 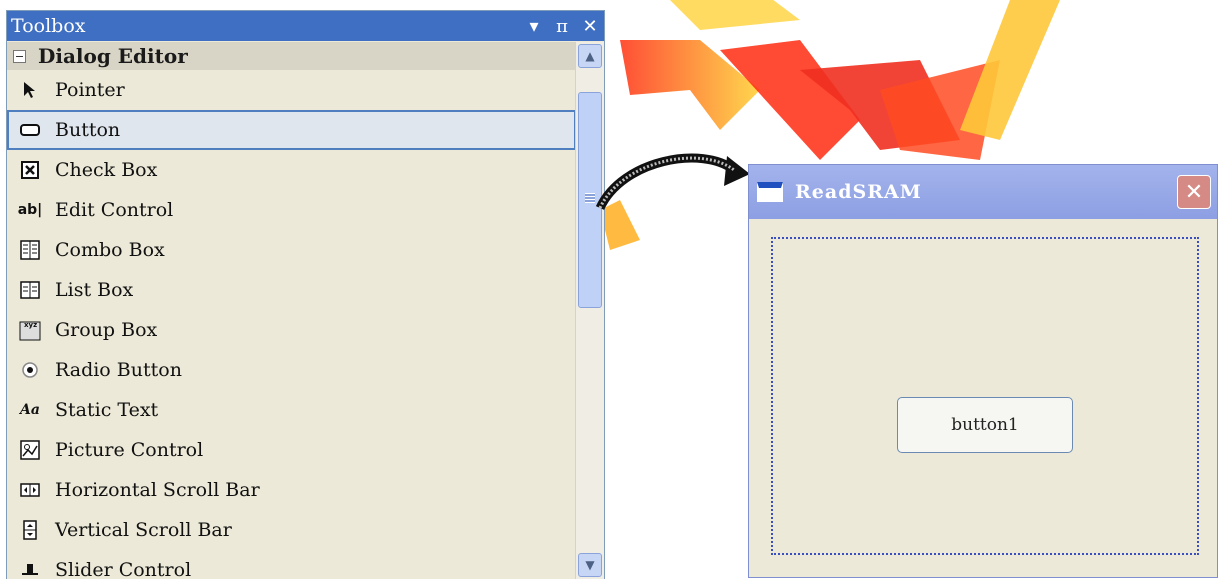 I want to click on toolbox-item-list-box: List Box, so click(x=291, y=290).